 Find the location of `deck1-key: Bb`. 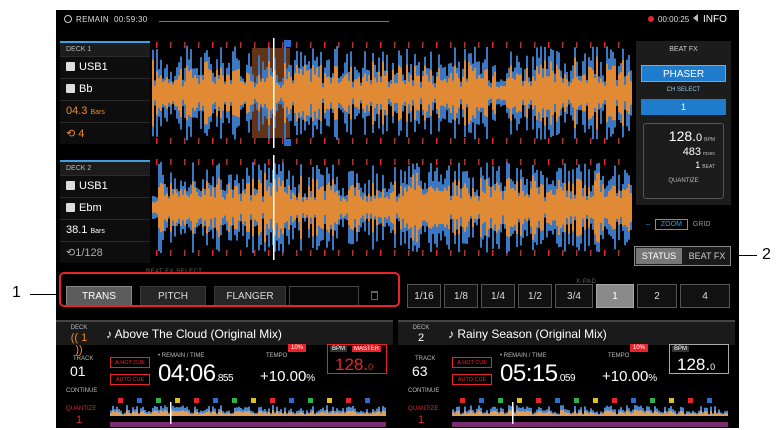

deck1-key: Bb is located at coordinates (105, 89).